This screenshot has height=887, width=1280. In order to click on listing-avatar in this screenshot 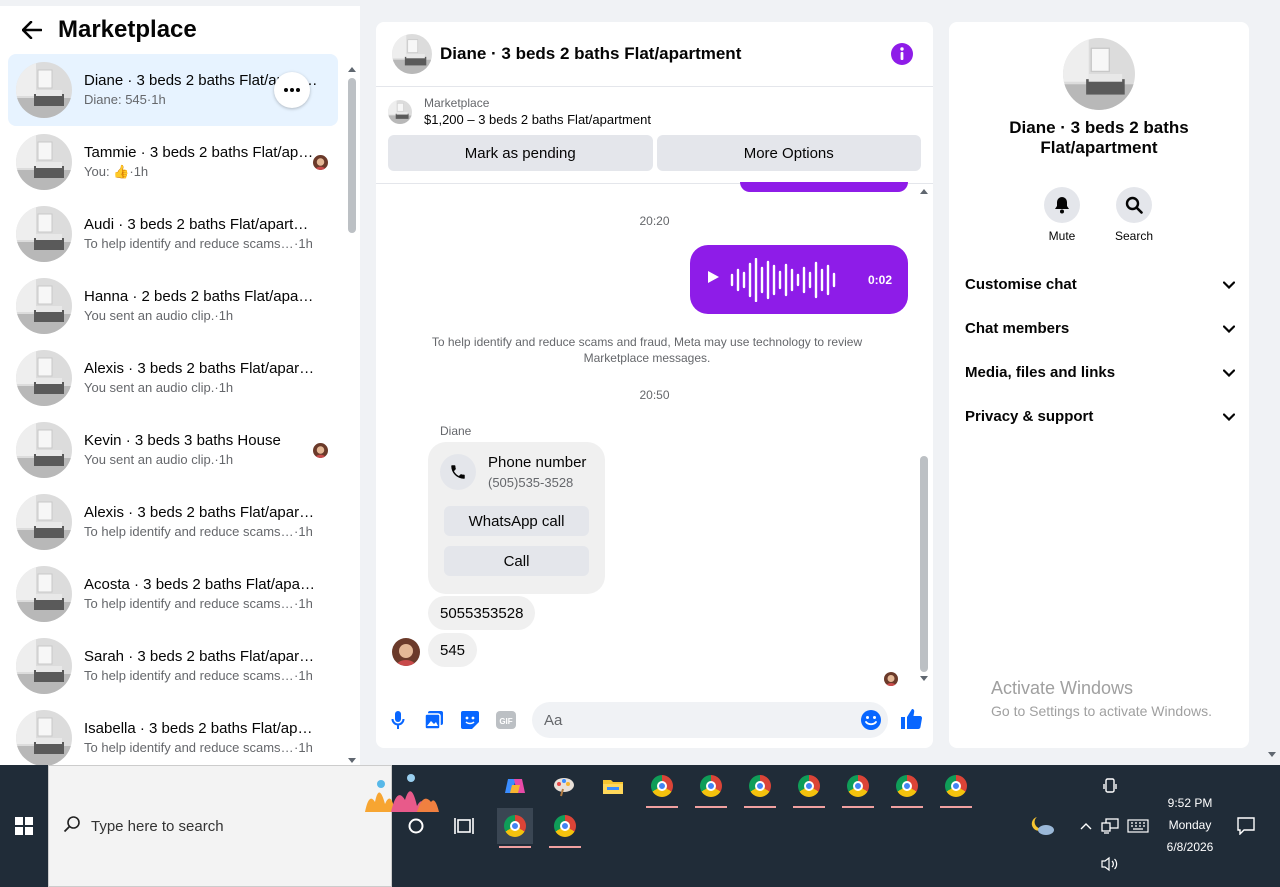, I will do `click(1099, 74)`.